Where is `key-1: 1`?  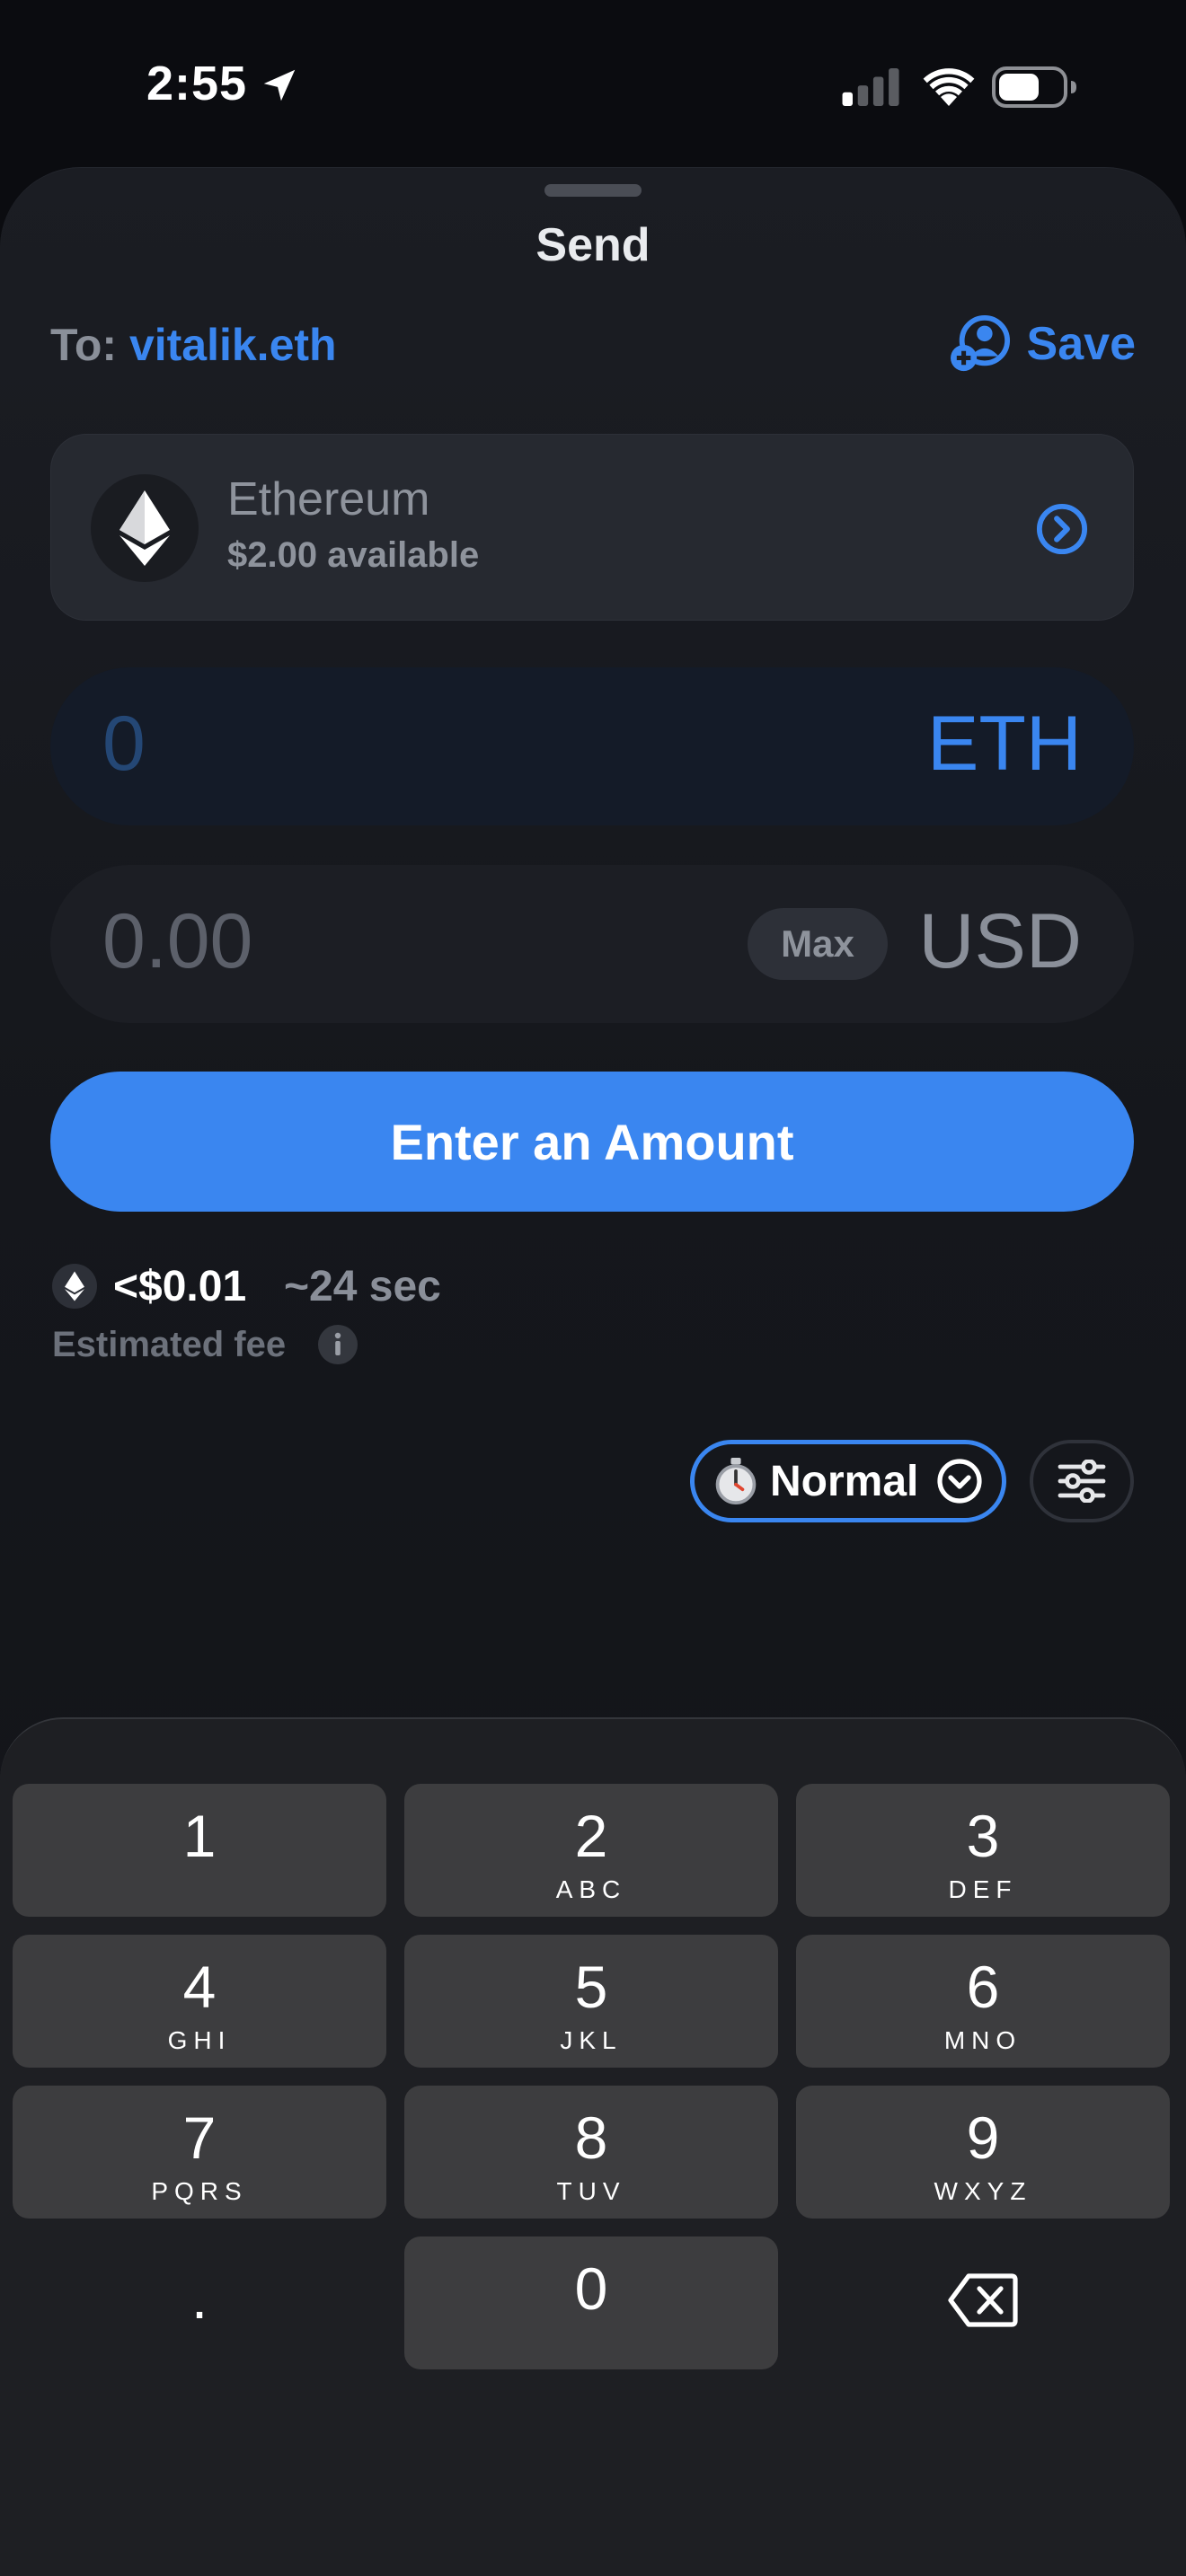 key-1: 1 is located at coordinates (199, 1850).